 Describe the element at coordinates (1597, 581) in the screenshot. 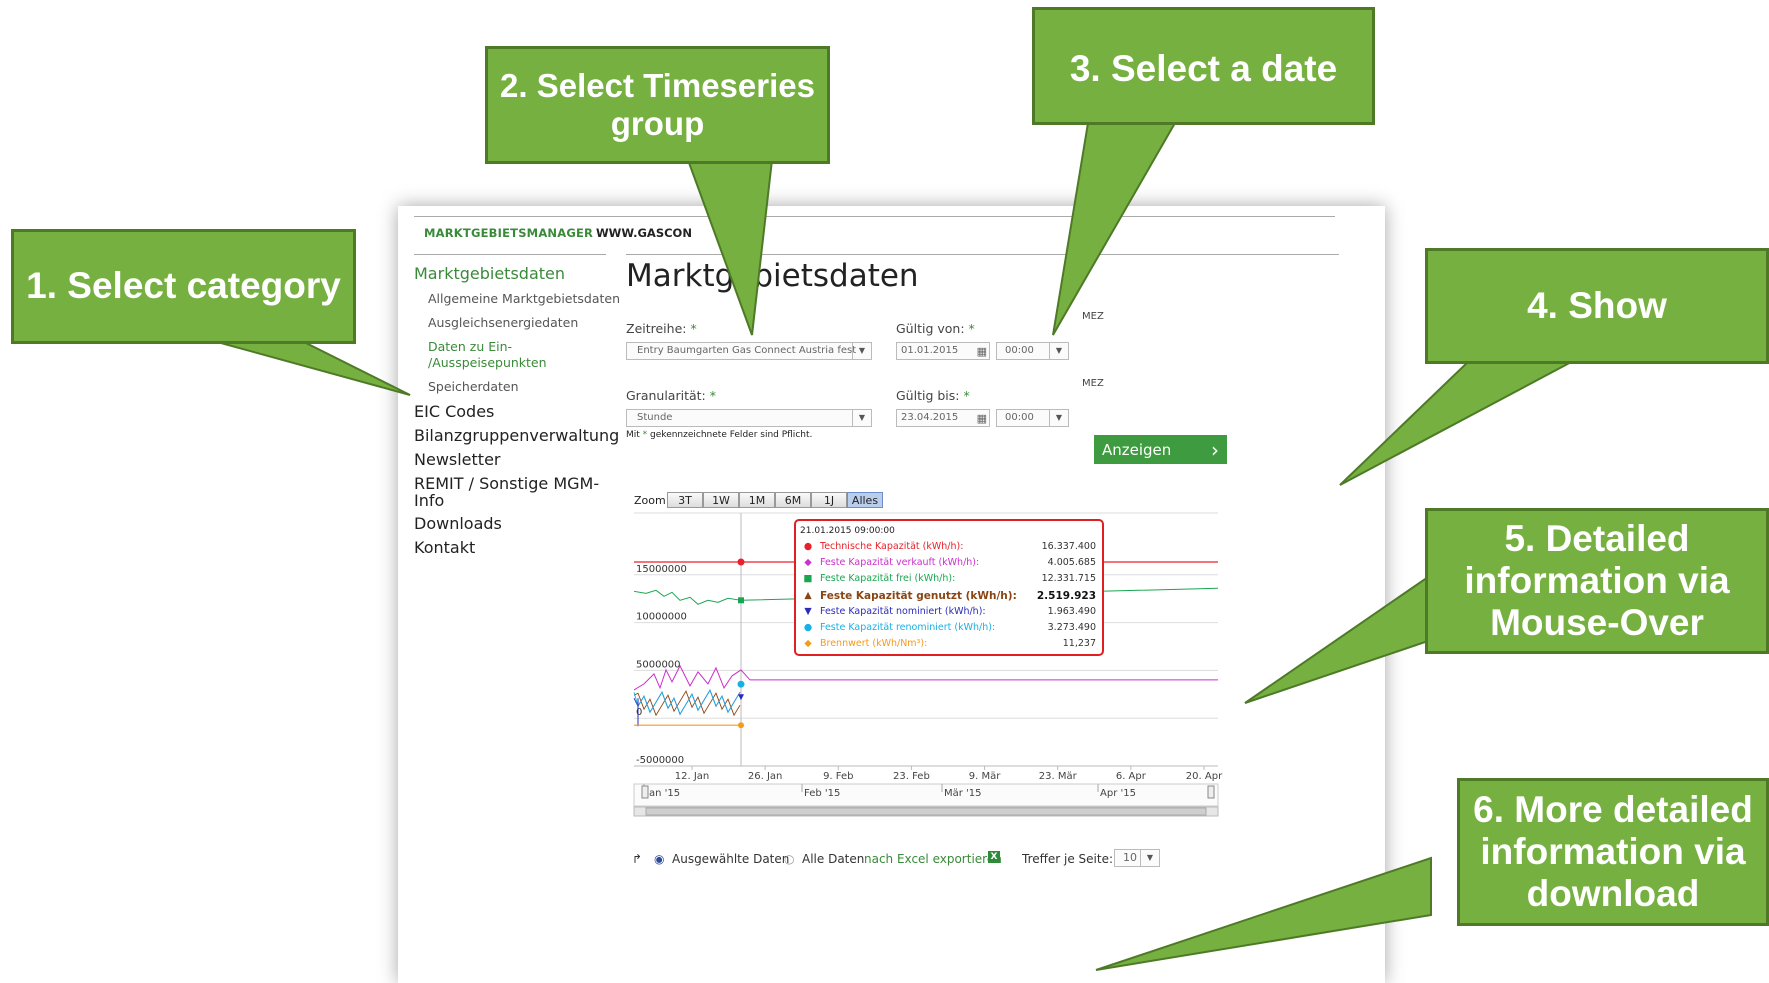

I see `callout-5-mouse-over: 5. Detailed information via Mouse-Over` at that location.